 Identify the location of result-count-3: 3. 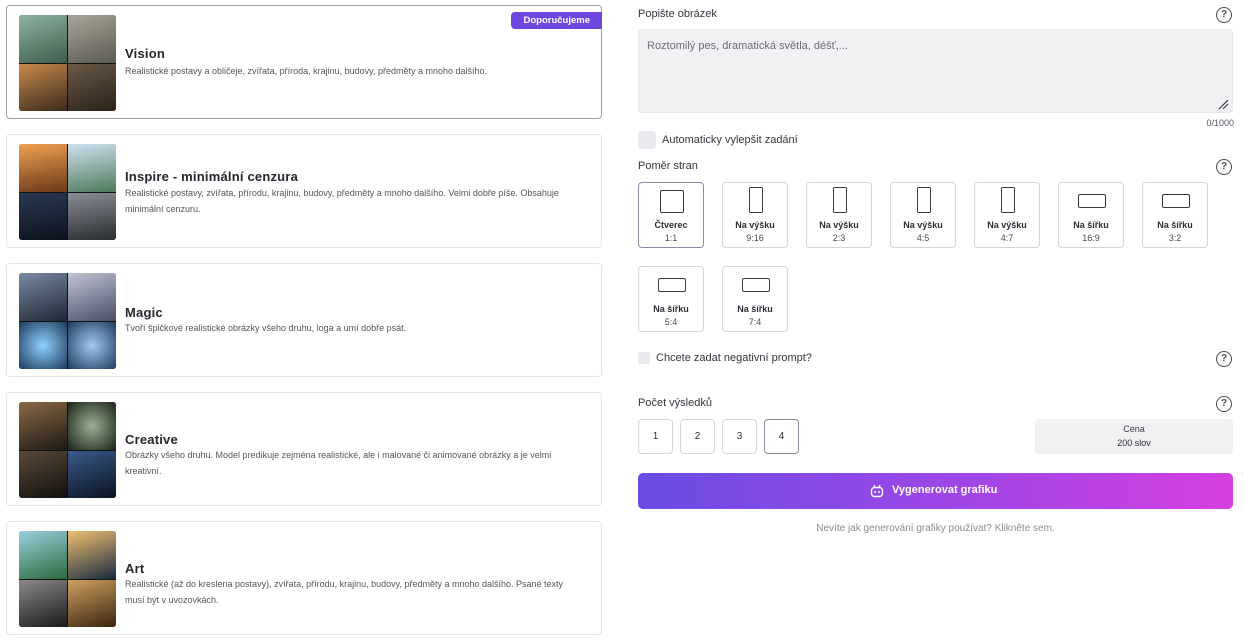
(739, 436).